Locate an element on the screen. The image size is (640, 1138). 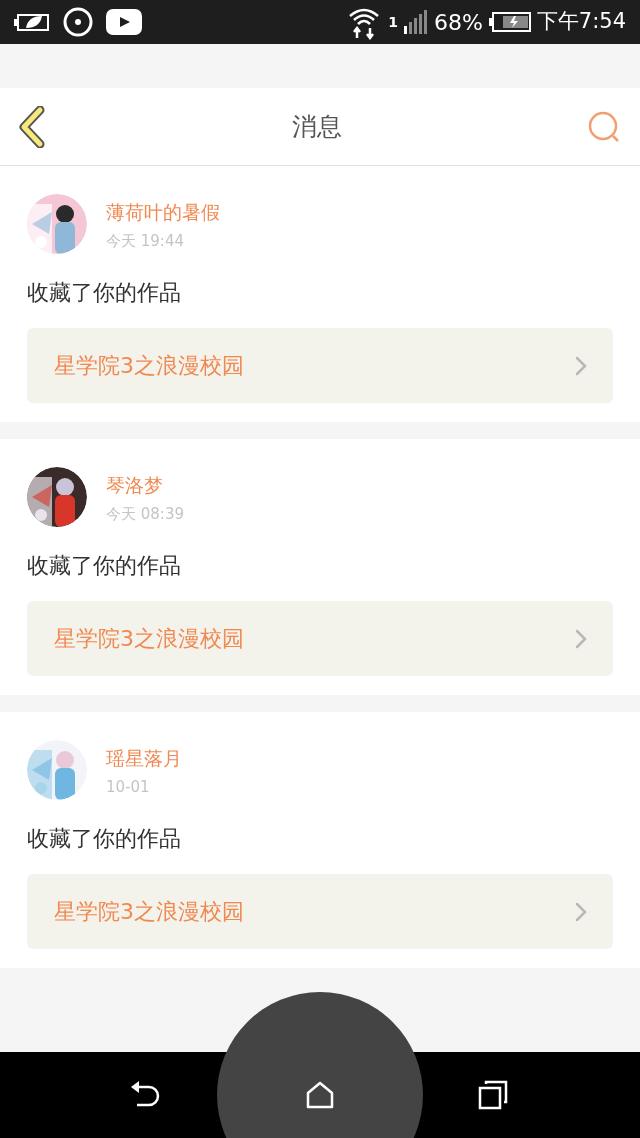
message-time: 今天 19:44 is located at coordinates (145, 241).